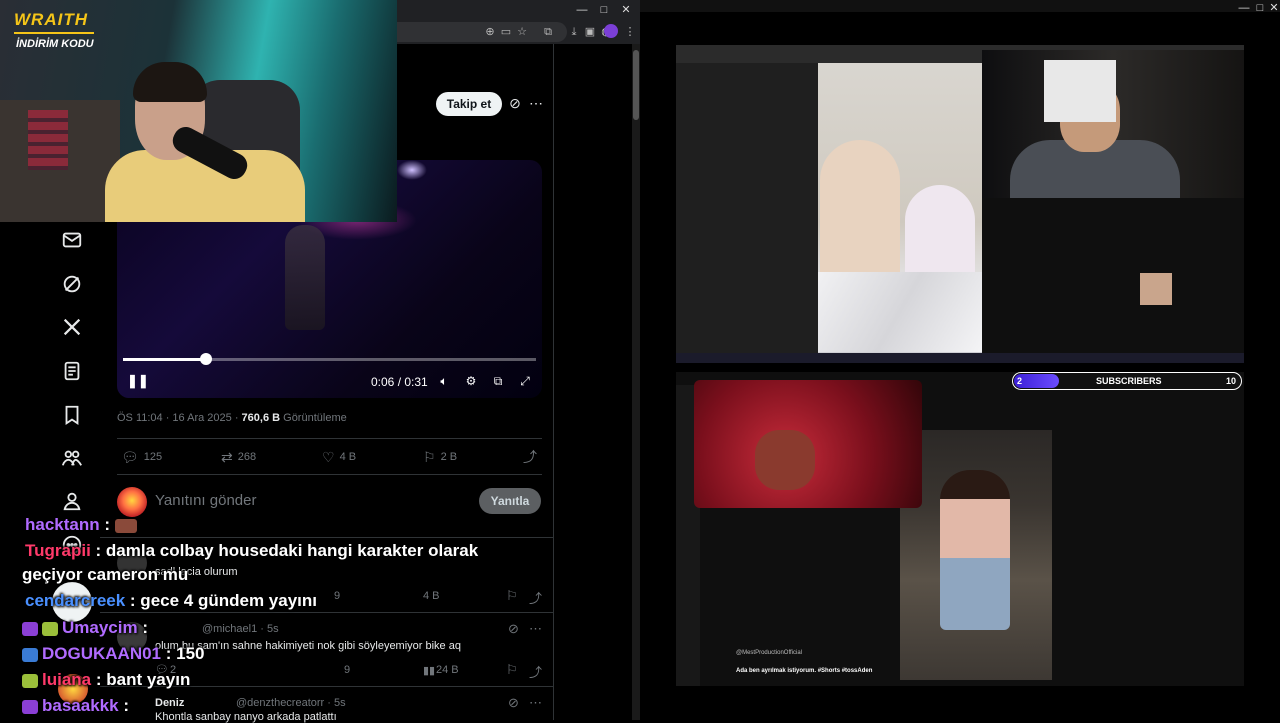 Image resolution: width=1280 pixels, height=723 pixels. I want to click on lists-icon, so click(72, 371).